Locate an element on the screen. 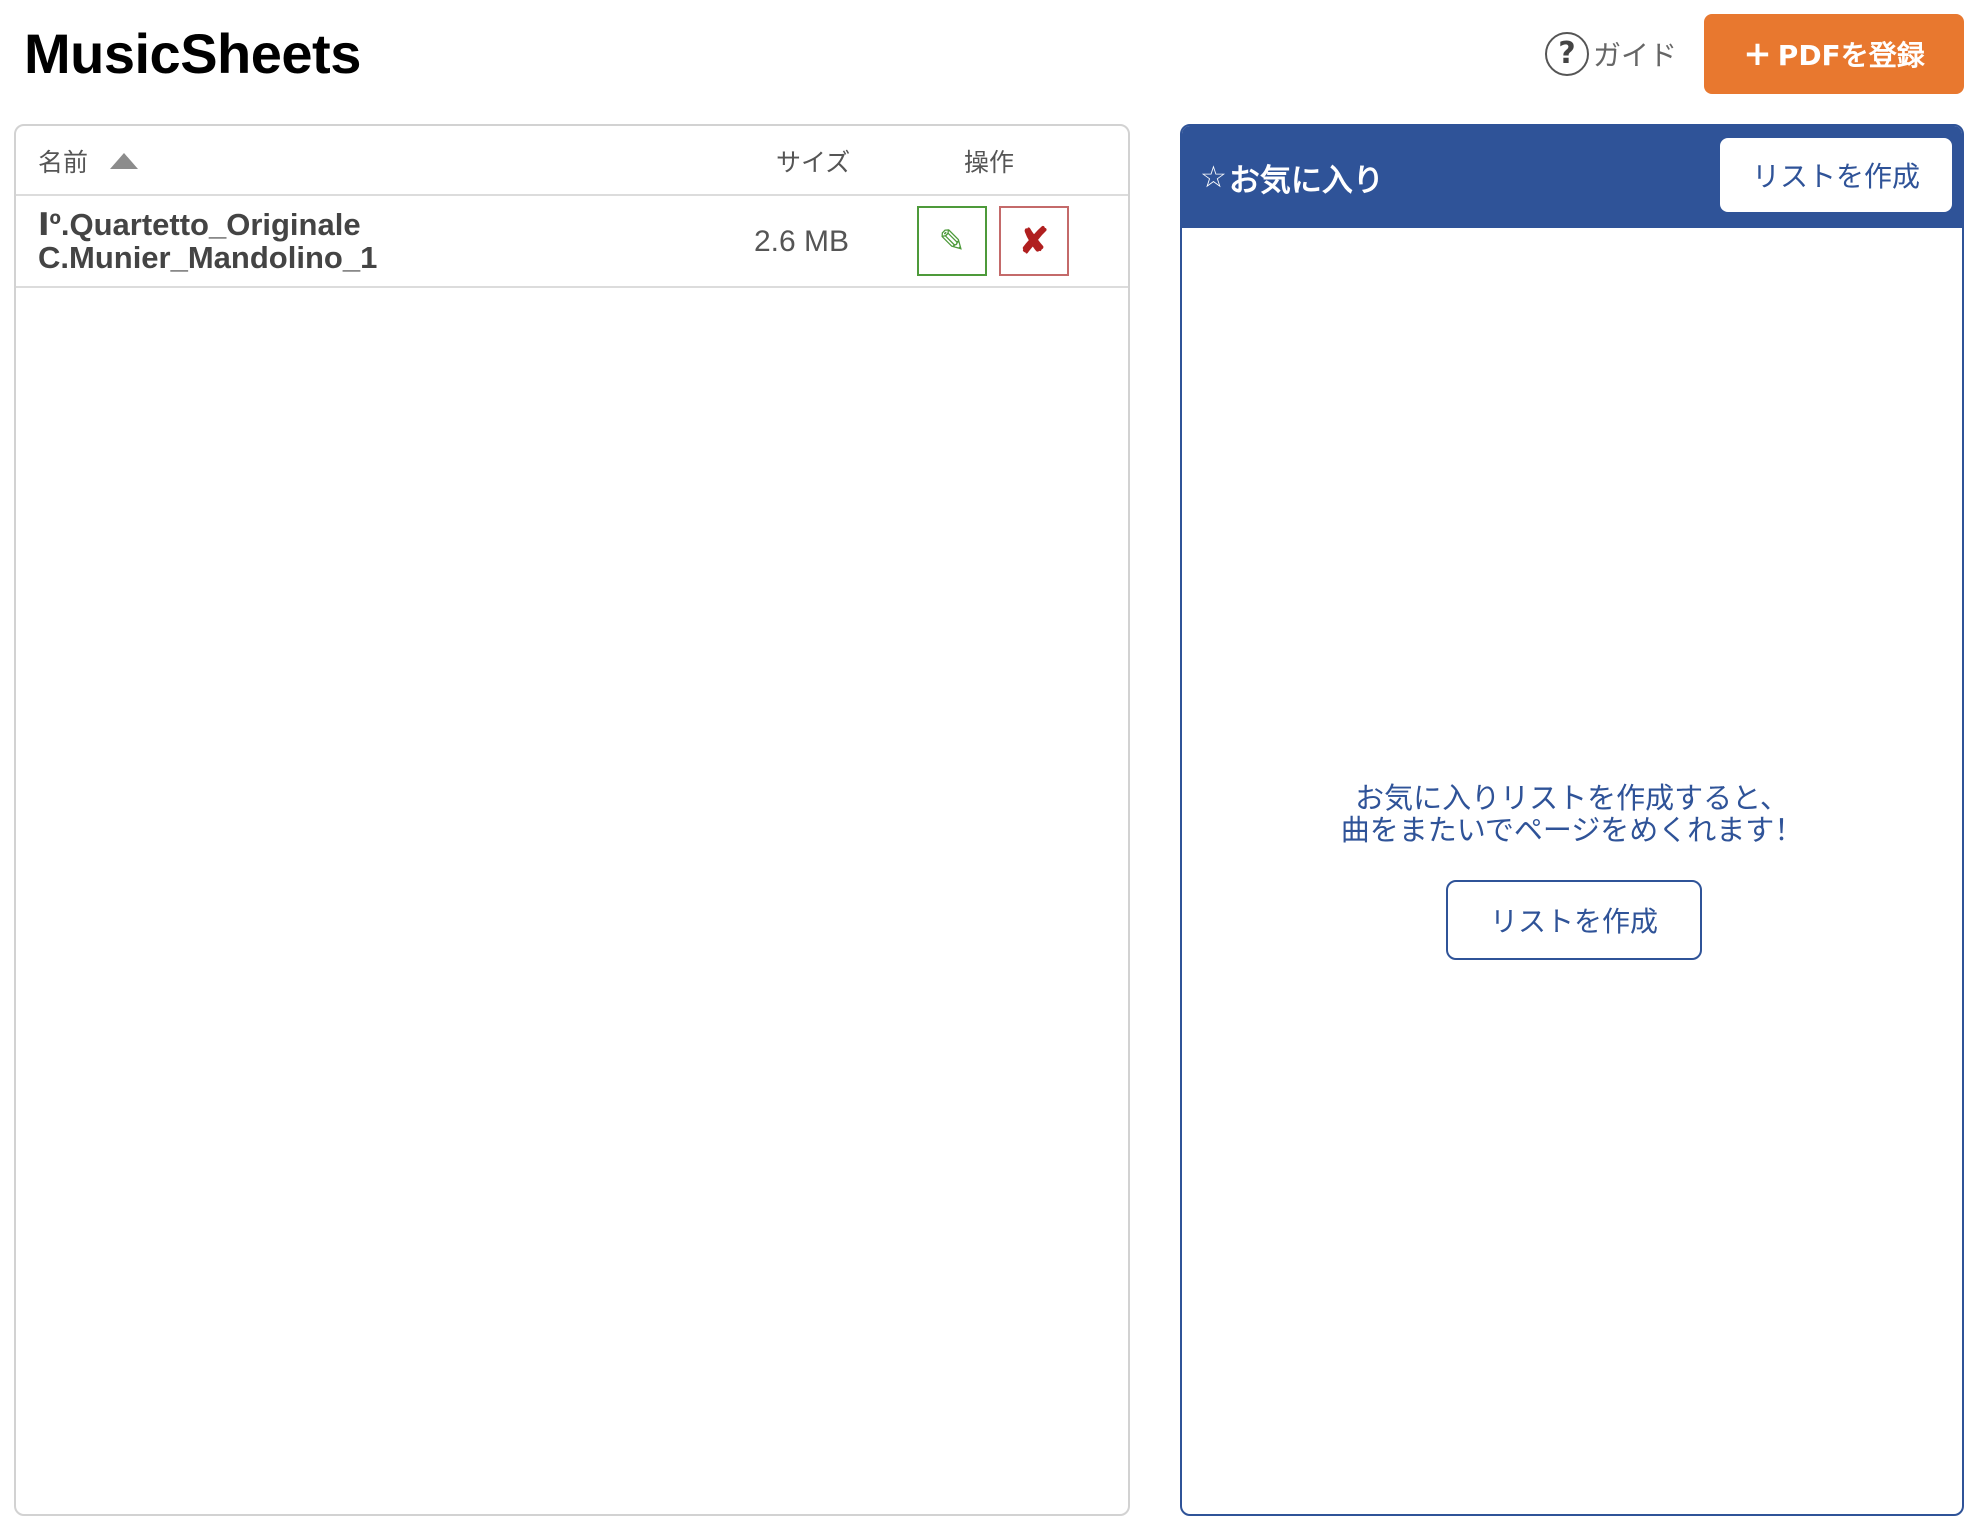 This screenshot has height=1522, width=1978. create-list-button: リストを作成 is located at coordinates (1574, 920).